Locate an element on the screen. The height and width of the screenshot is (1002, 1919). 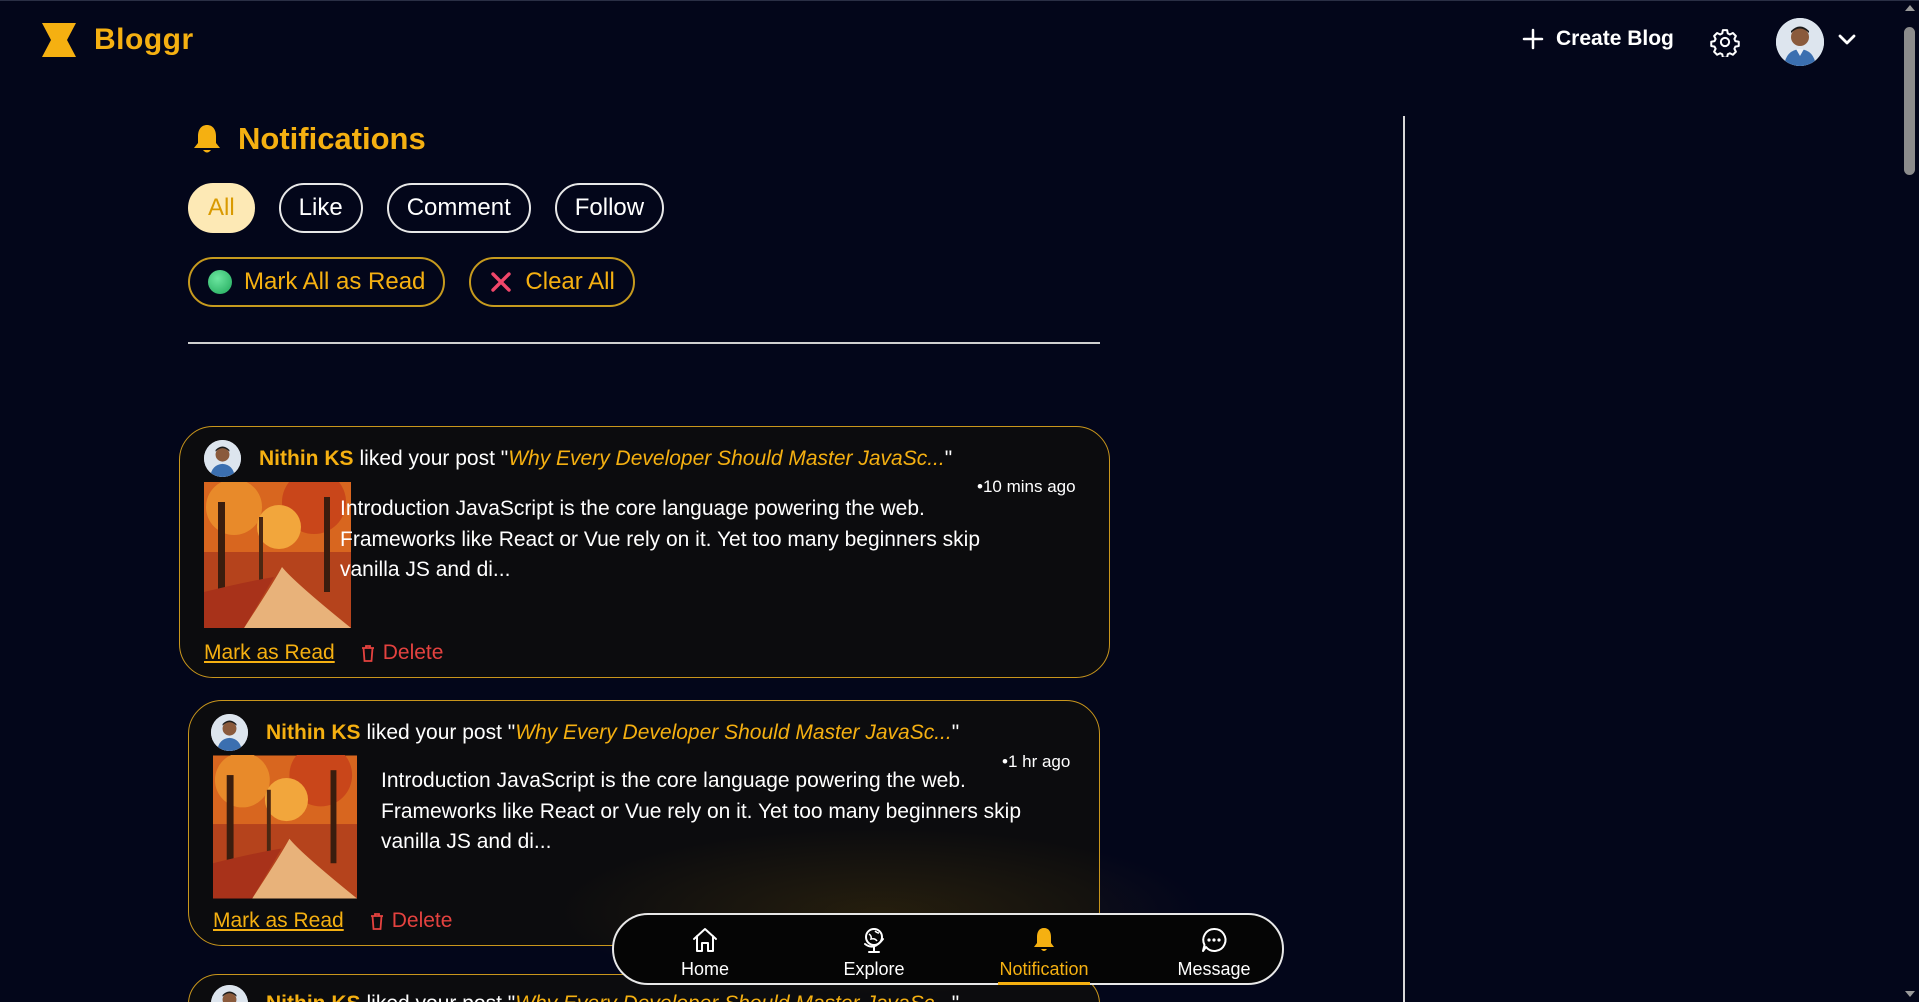
brand-logo: Bloggr is located at coordinates (117, 40).